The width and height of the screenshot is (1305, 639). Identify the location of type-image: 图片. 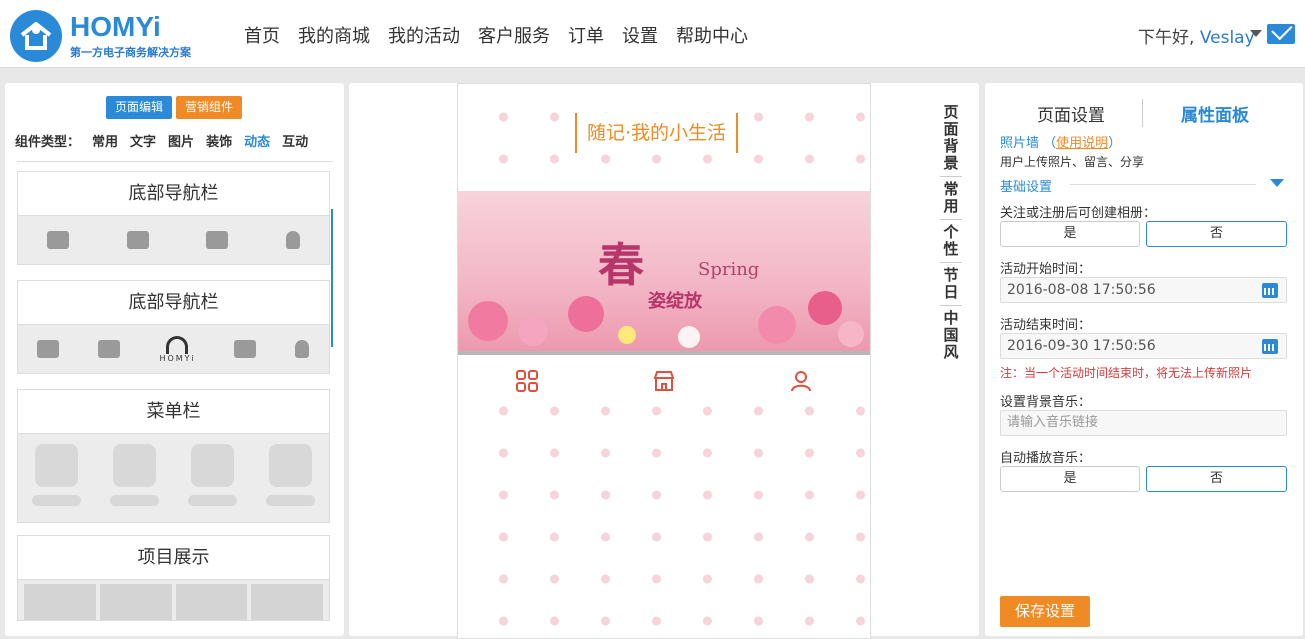
(181, 140).